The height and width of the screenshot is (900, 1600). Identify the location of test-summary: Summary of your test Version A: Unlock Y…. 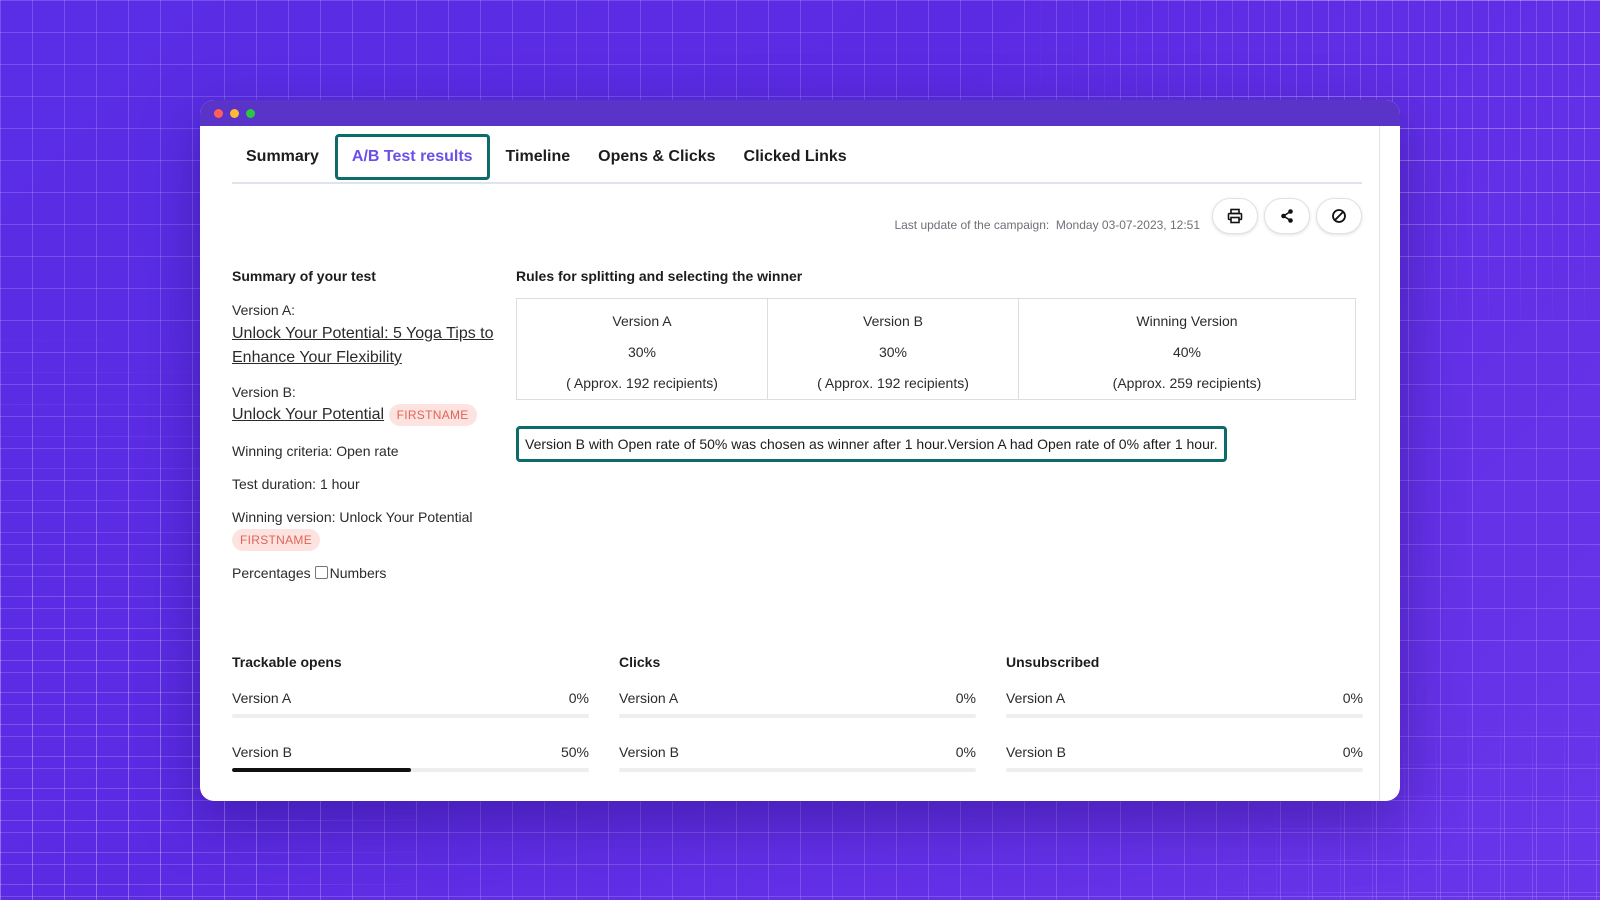
(364, 424).